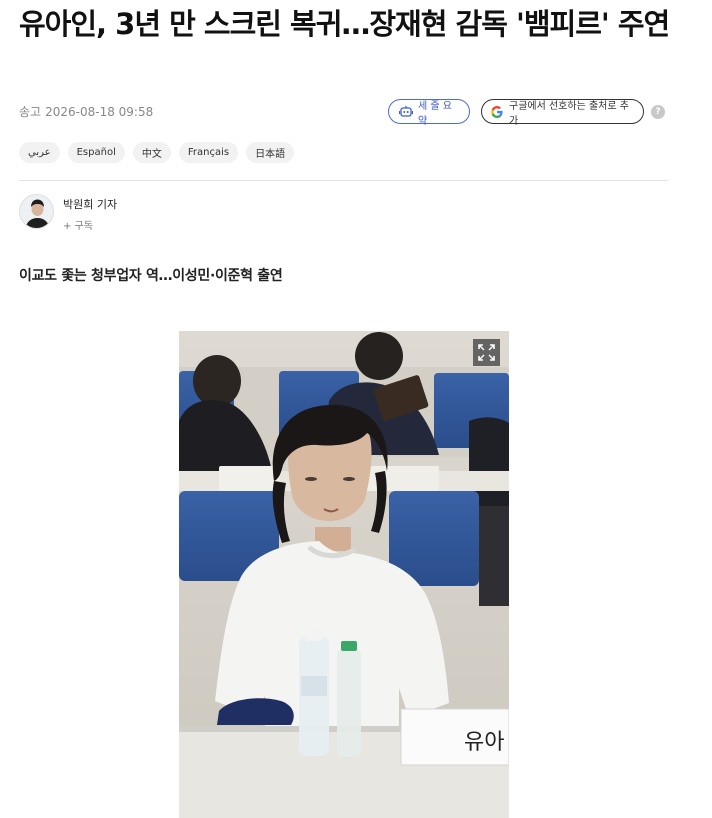 The height and width of the screenshot is (818, 712). What do you see at coordinates (90, 204) in the screenshot?
I see `author-name: 박원희 기자` at bounding box center [90, 204].